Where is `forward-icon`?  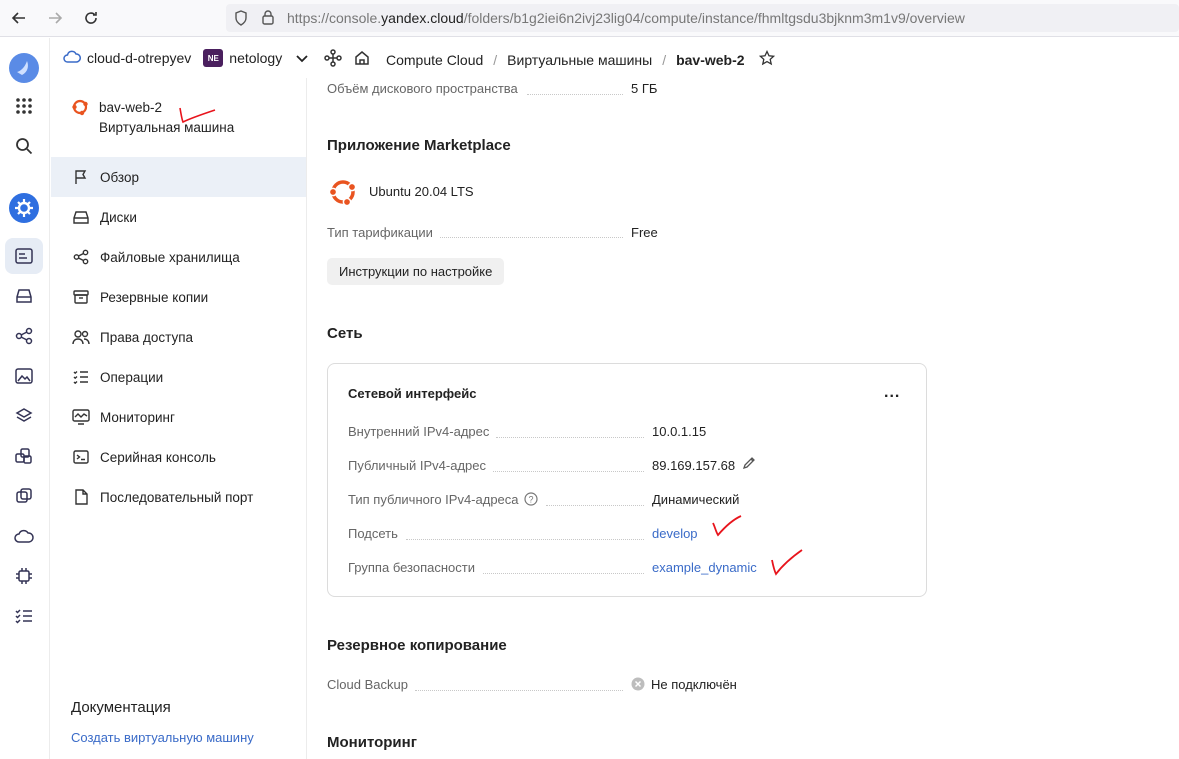 forward-icon is located at coordinates (55, 18).